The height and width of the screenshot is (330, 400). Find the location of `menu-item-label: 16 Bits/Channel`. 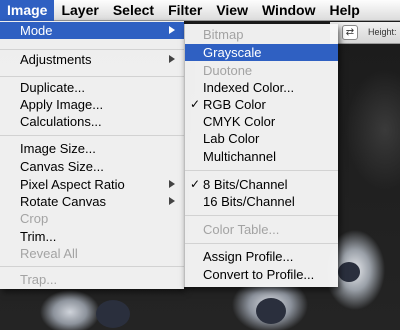

menu-item-label: 16 Bits/Channel is located at coordinates (249, 201).